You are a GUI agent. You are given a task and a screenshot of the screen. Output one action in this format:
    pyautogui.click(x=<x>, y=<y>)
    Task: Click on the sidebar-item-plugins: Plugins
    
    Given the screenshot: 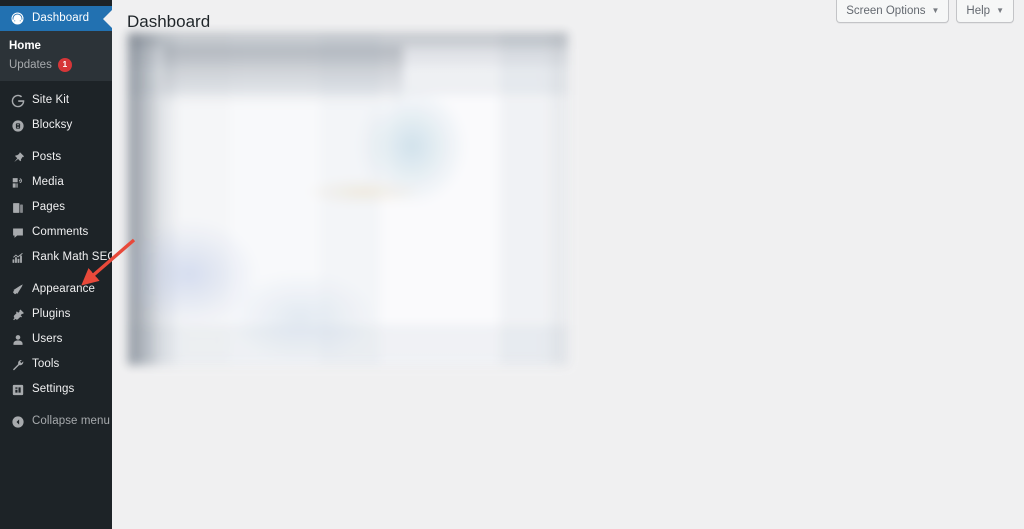 What is the action you would take?
    pyautogui.click(x=56, y=314)
    